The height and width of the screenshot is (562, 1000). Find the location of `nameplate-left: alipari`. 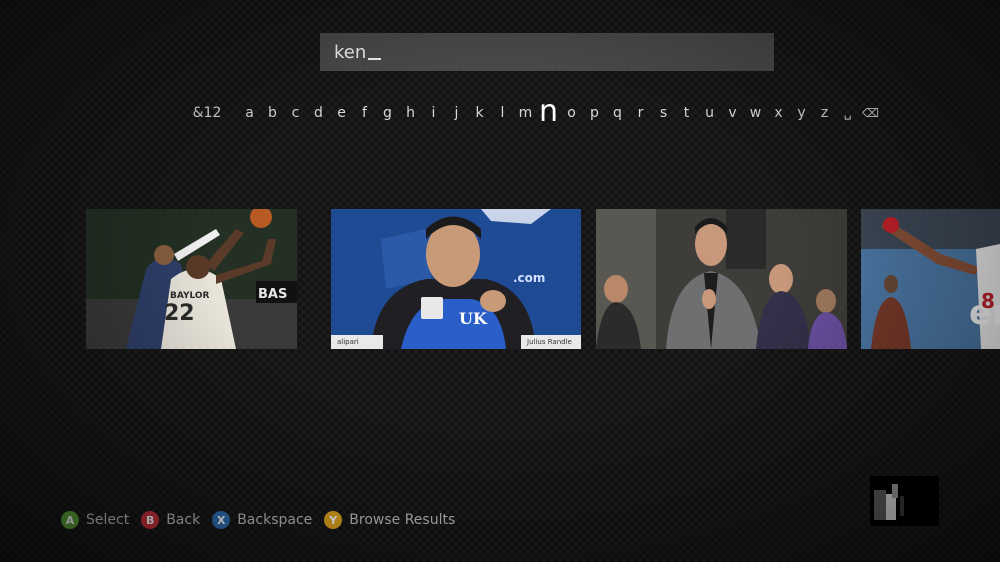

nameplate-left: alipari is located at coordinates (357, 342).